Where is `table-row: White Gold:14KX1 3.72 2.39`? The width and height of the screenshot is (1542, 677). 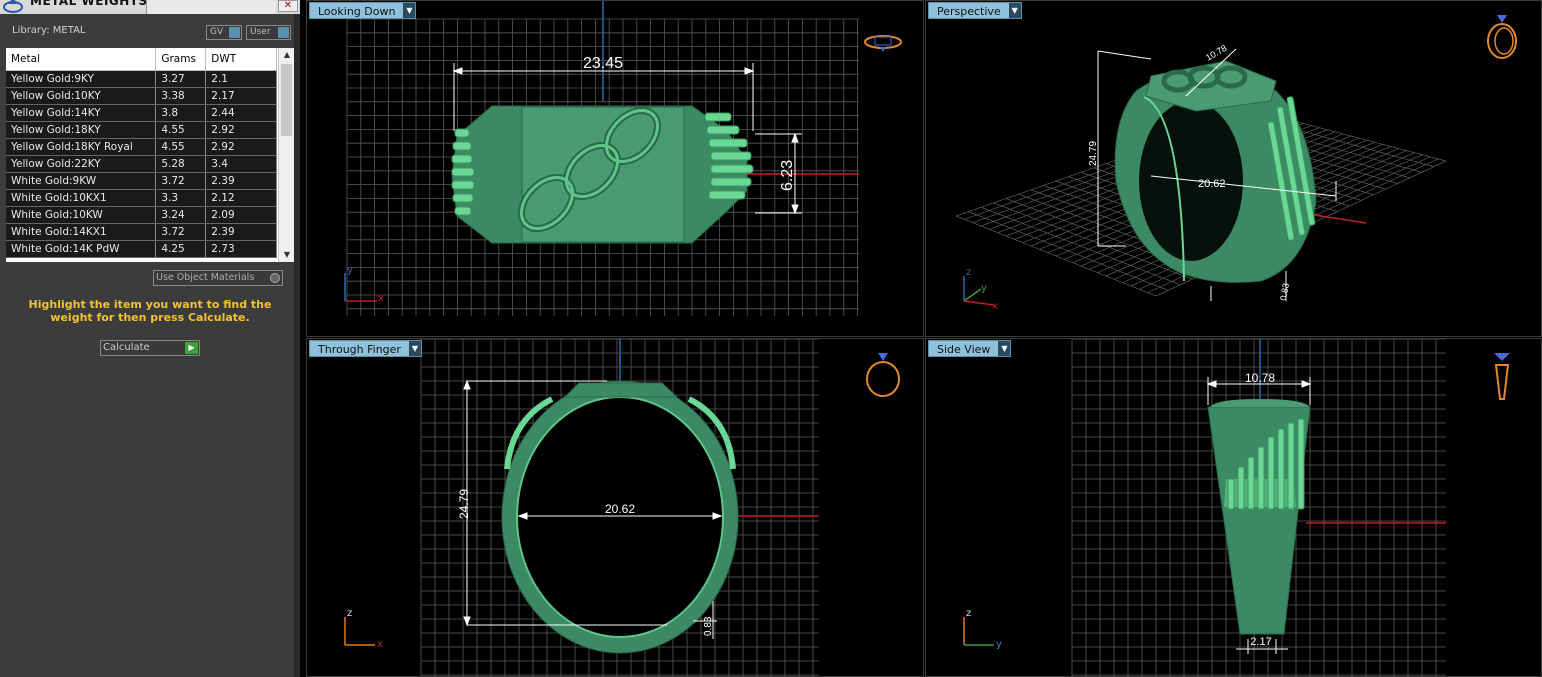
table-row: White Gold:14KX1 3.72 2.39 is located at coordinates (141, 232).